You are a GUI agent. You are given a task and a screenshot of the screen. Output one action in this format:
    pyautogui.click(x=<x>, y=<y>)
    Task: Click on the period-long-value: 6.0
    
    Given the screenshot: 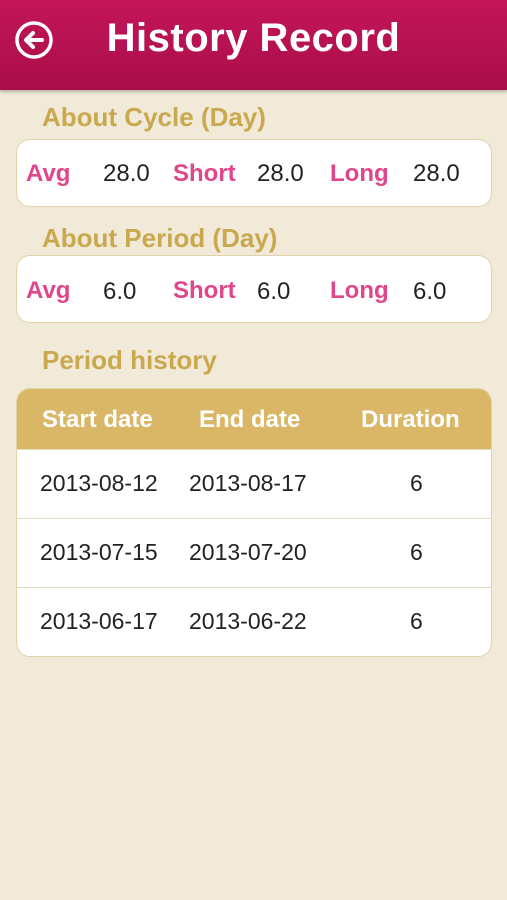 What is the action you would take?
    pyautogui.click(x=430, y=291)
    